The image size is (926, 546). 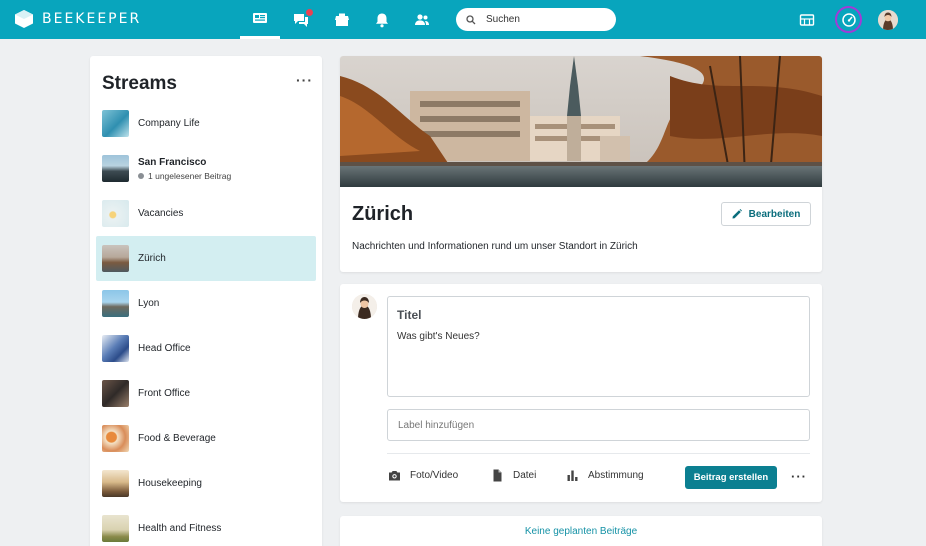 I want to click on stream-label: Company Life, so click(x=169, y=123).